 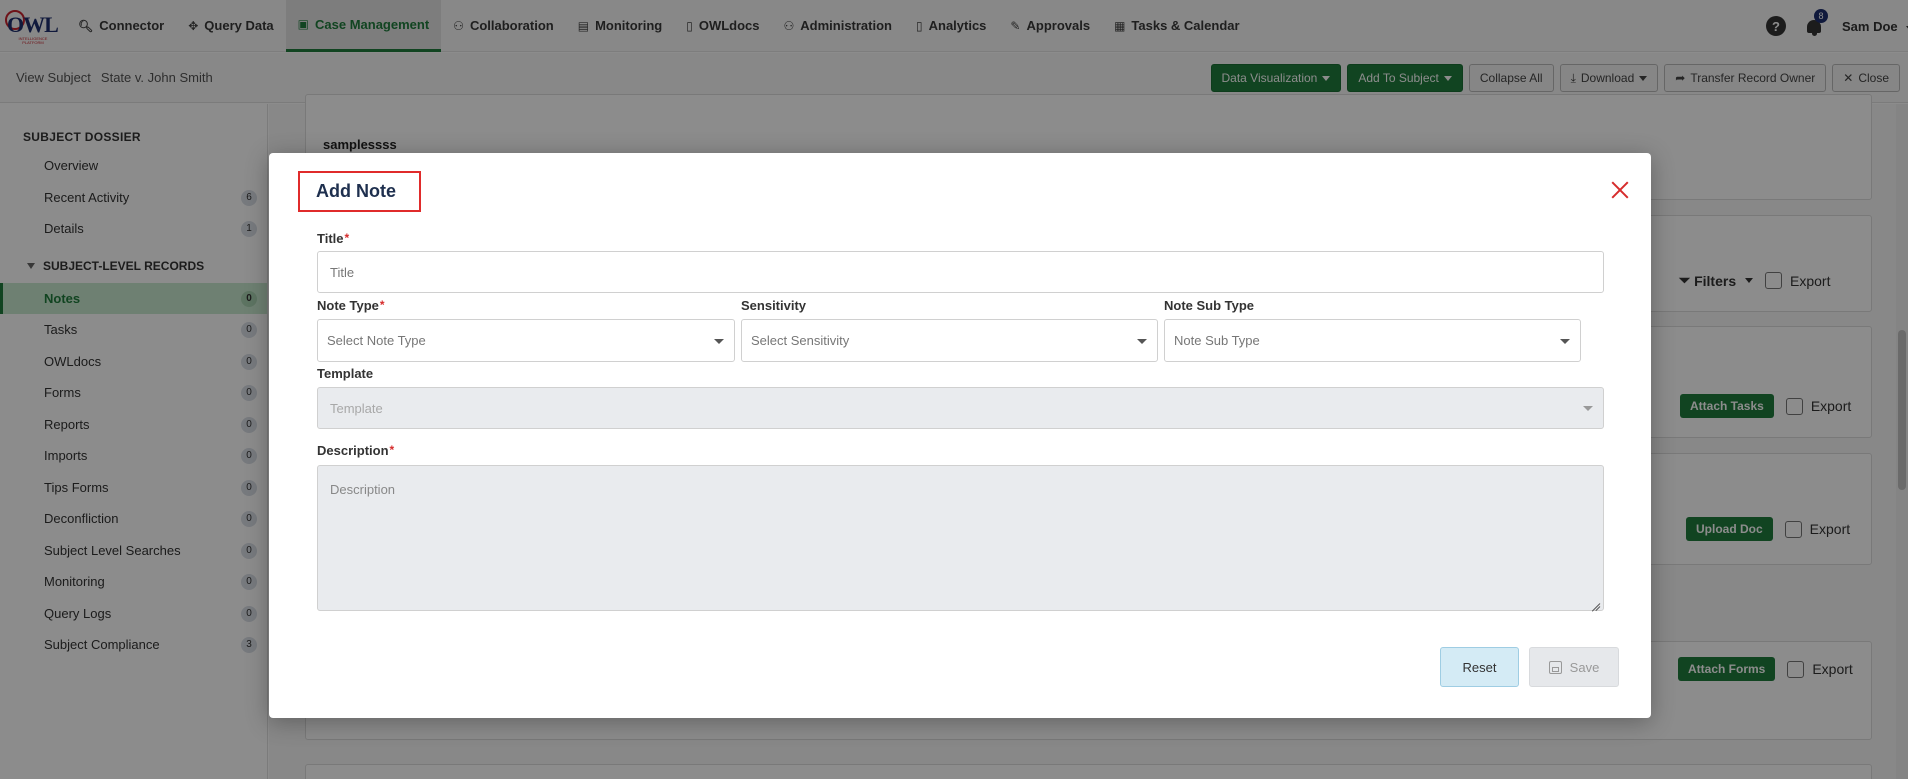 What do you see at coordinates (1217, 340) in the screenshot?
I see `note-sub-type-placeholder: Note Sub Type` at bounding box center [1217, 340].